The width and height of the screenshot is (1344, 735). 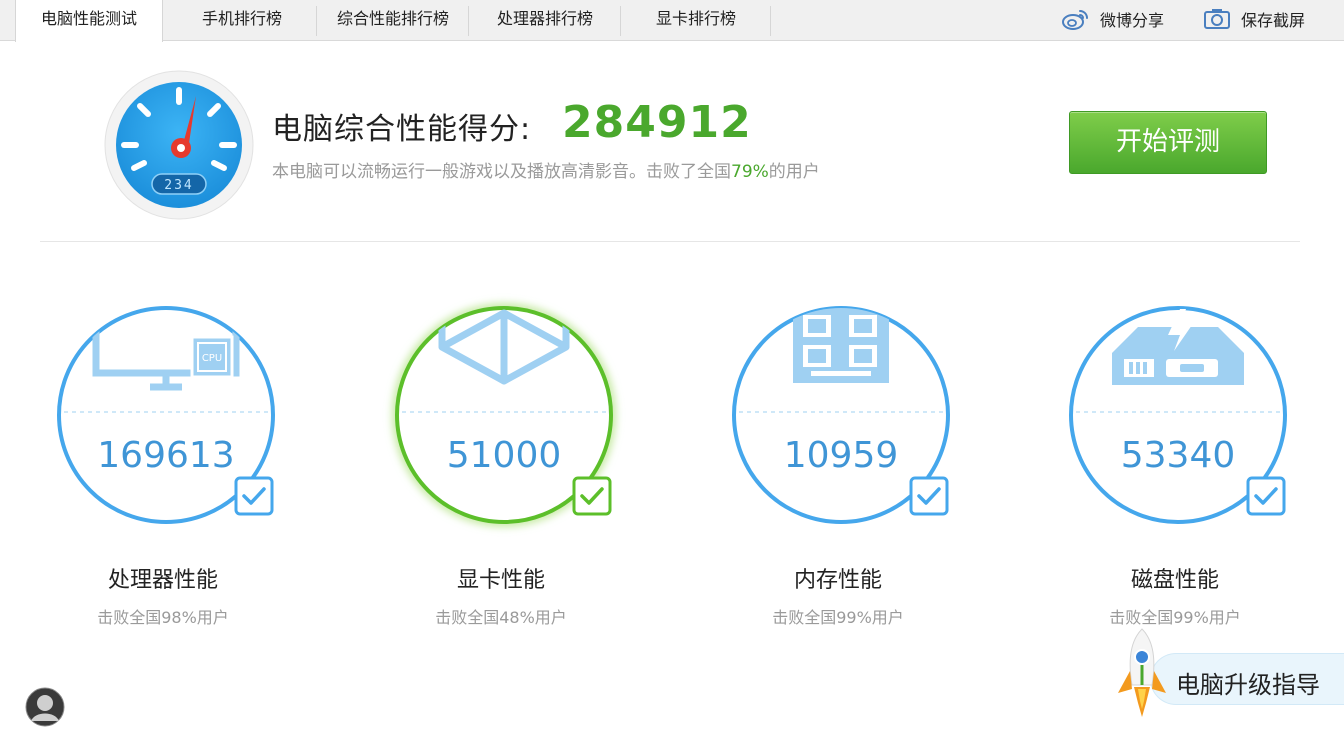 What do you see at coordinates (750, 172) in the screenshot?
I see `score-desc-percent: 79%` at bounding box center [750, 172].